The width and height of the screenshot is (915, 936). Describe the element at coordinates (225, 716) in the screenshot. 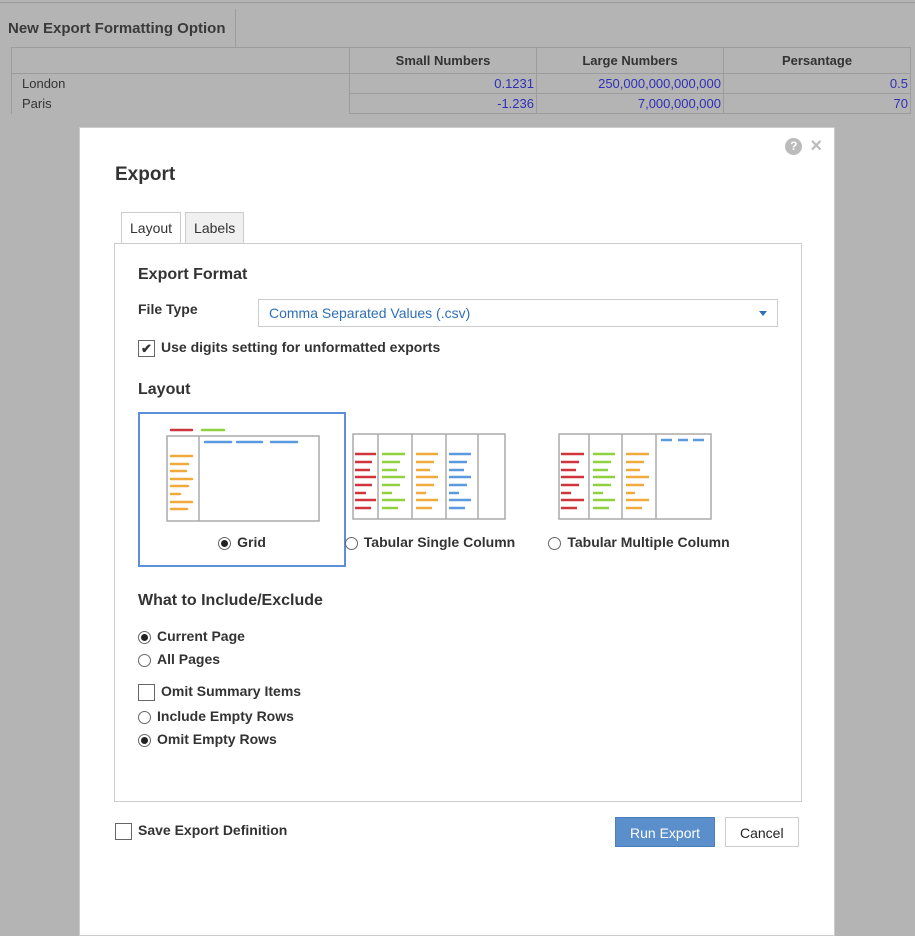

I see `include-empty-label: Include Empty Rows` at that location.